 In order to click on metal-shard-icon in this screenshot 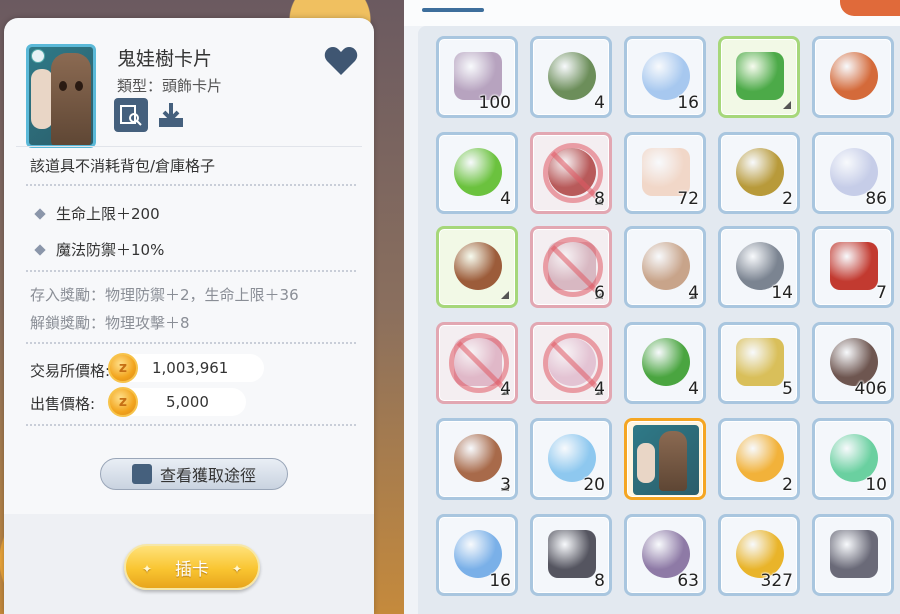, I will do `click(854, 554)`.